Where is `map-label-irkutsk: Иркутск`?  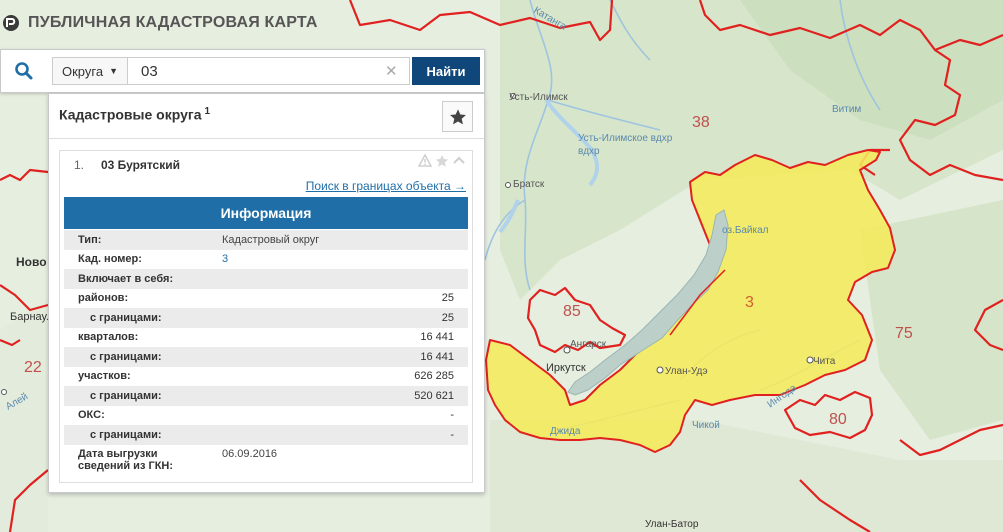
map-label-irkutsk: Иркутск is located at coordinates (566, 368).